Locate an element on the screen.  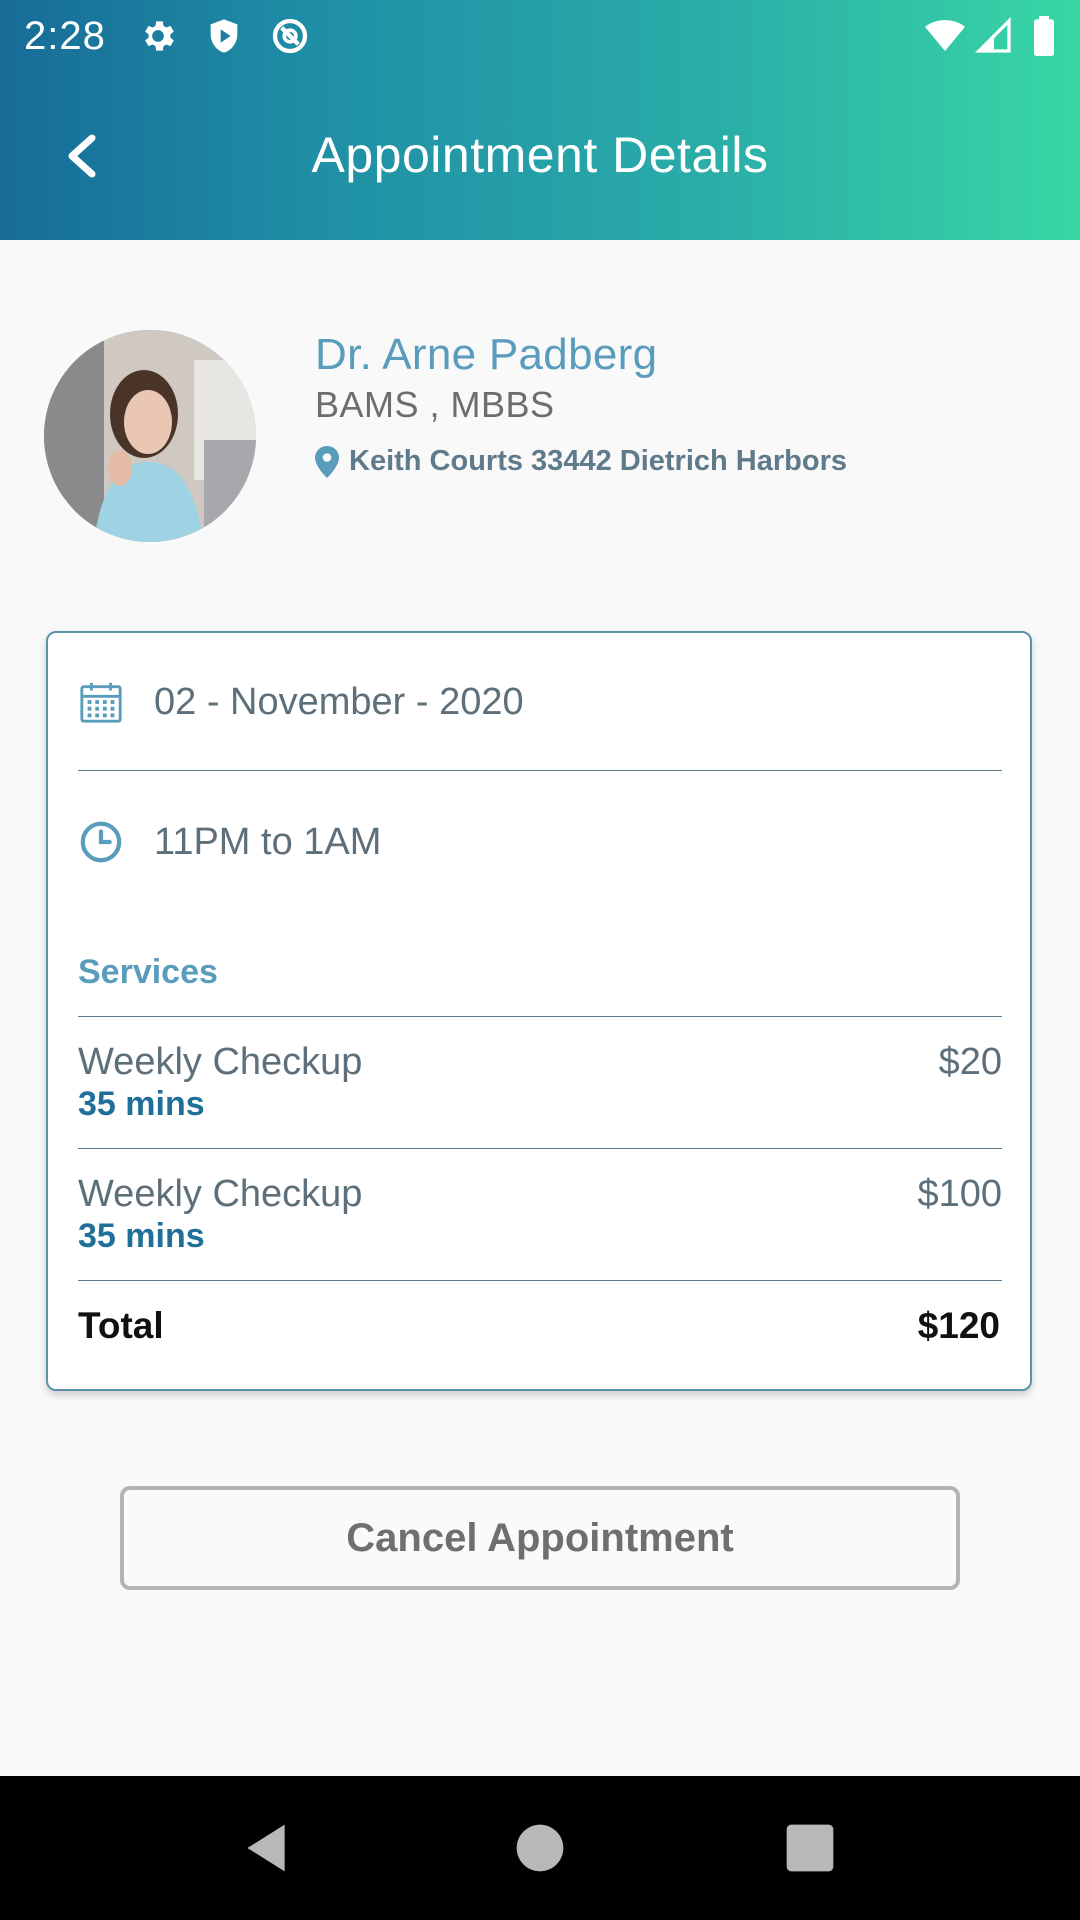
service-item: Weekly Checkup 35 mins $100 is located at coordinates (540, 1223).